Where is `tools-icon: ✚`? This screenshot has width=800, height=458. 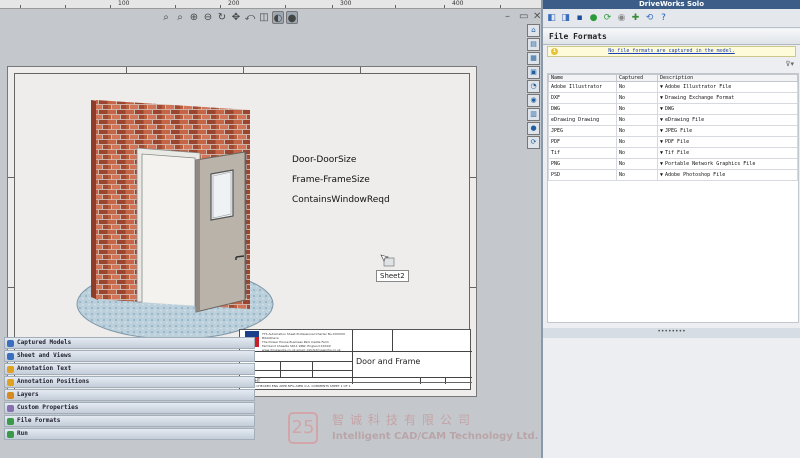
tools-icon: ✚ is located at coordinates (635, 18).